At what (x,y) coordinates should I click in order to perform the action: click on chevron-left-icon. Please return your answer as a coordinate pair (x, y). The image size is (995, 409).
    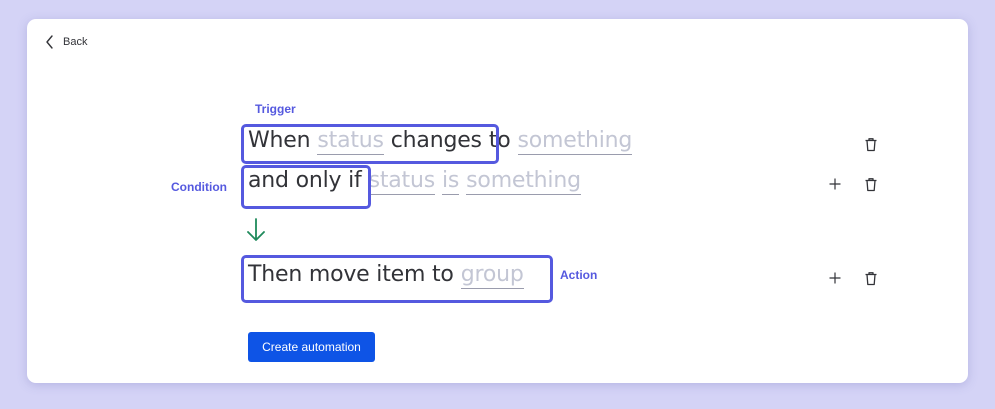
    Looking at the image, I should click on (50, 42).